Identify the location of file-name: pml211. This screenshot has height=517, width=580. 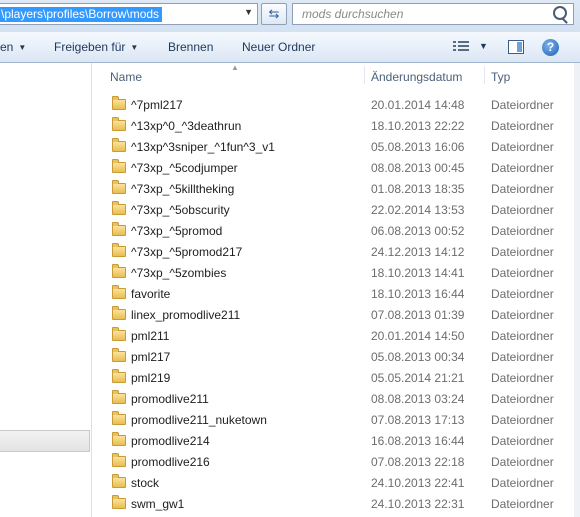
(150, 336).